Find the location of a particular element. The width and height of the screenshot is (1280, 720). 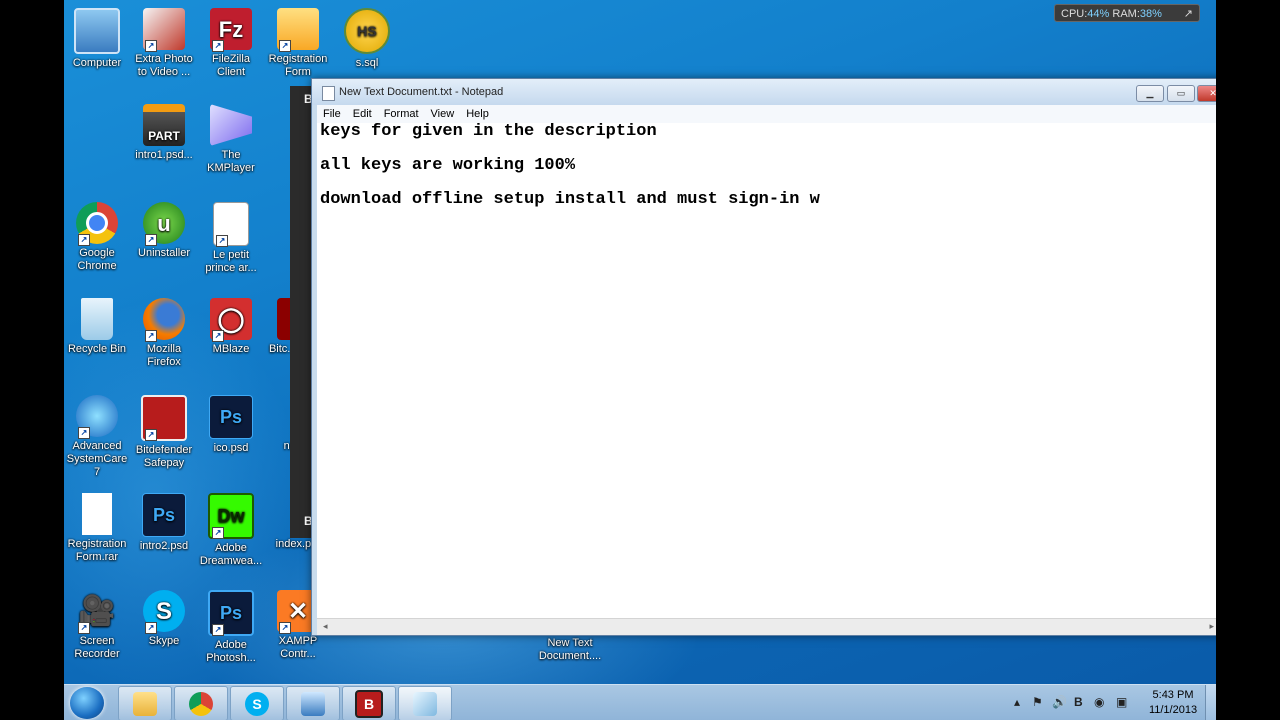

start-button is located at coordinates (87, 703).